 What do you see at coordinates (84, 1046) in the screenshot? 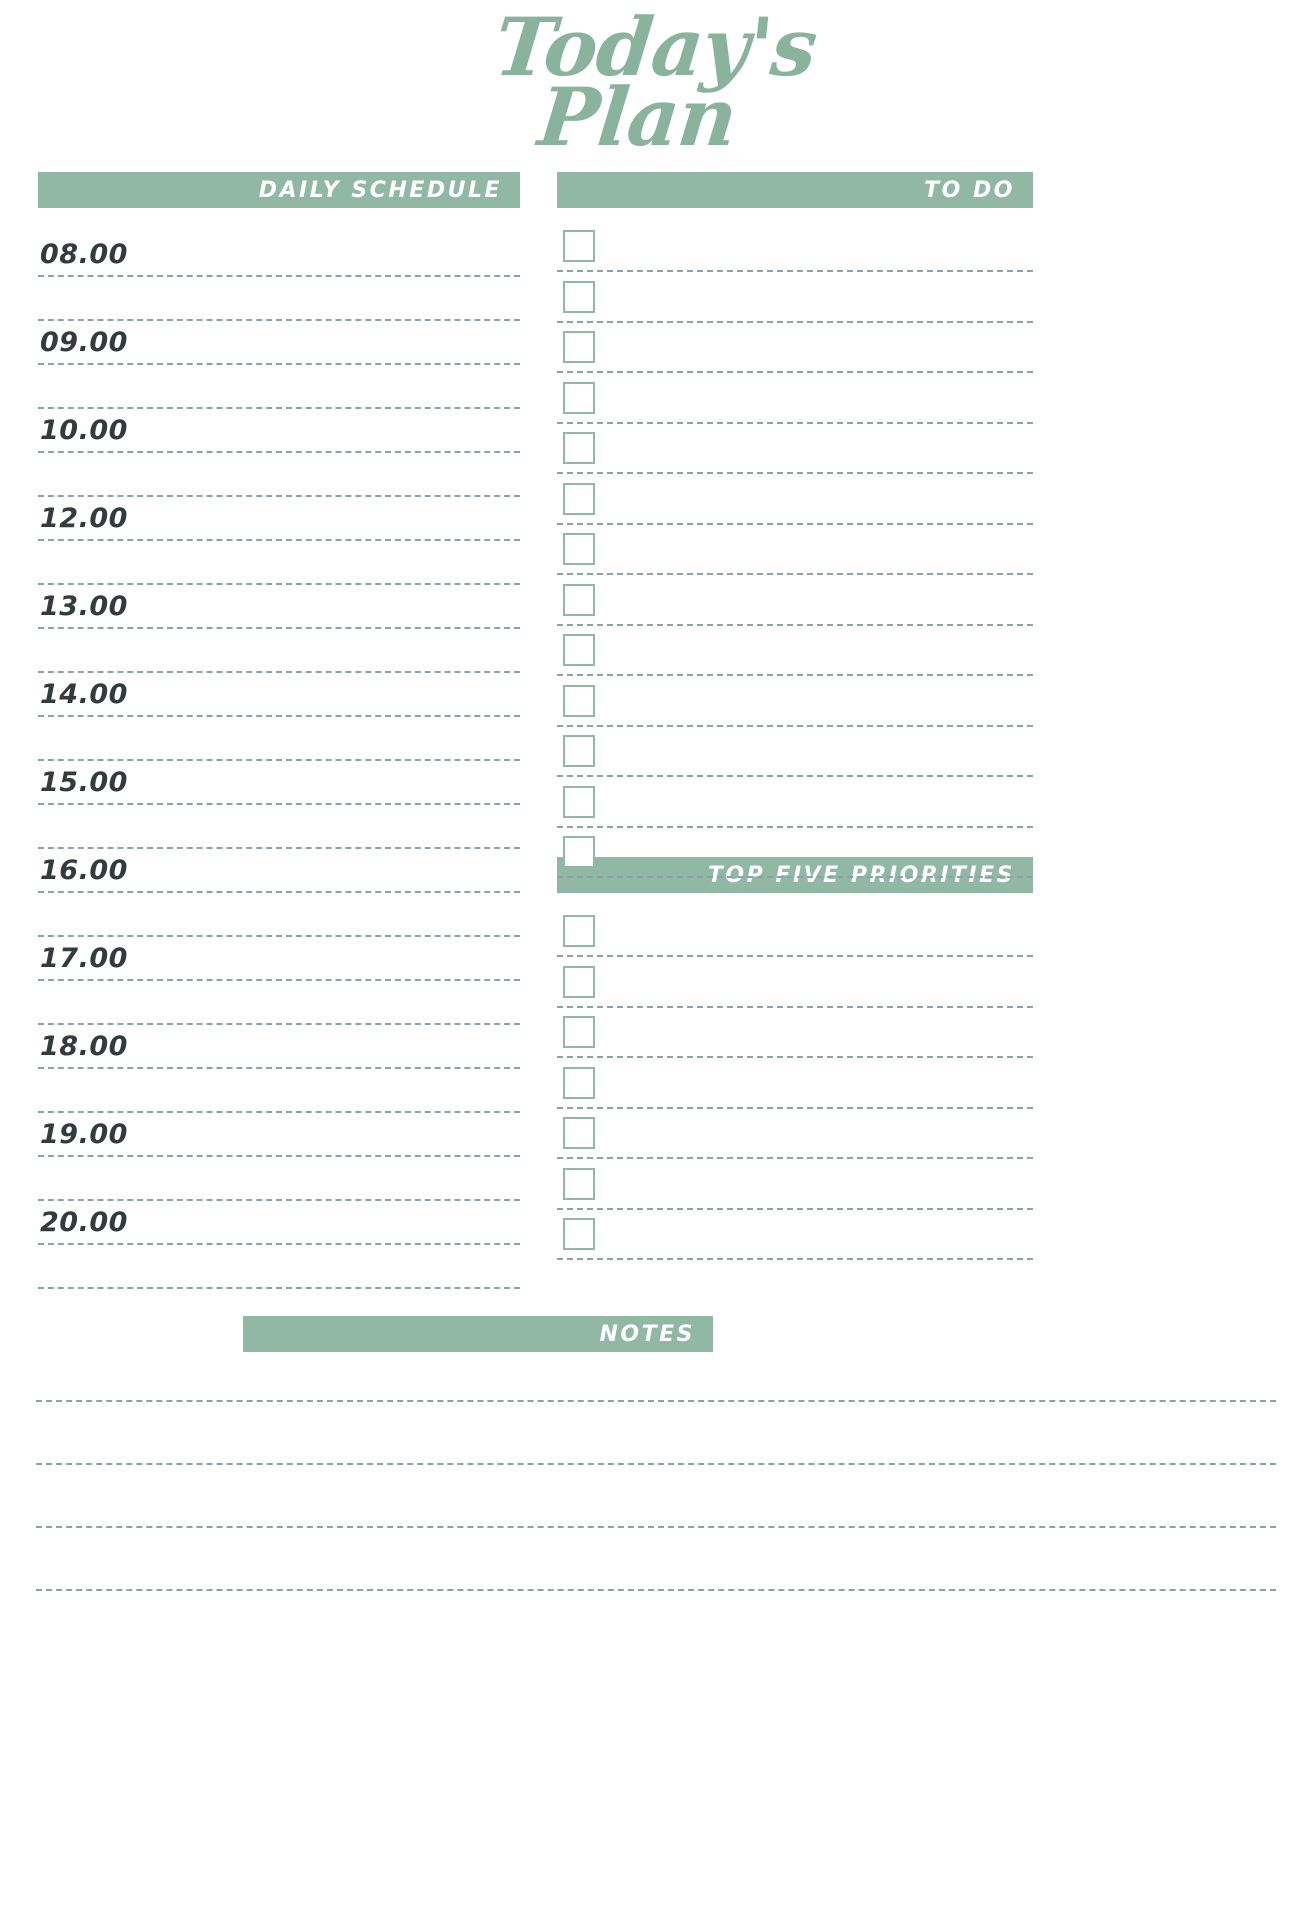
I see `schedule-time-label: 18.00` at bounding box center [84, 1046].